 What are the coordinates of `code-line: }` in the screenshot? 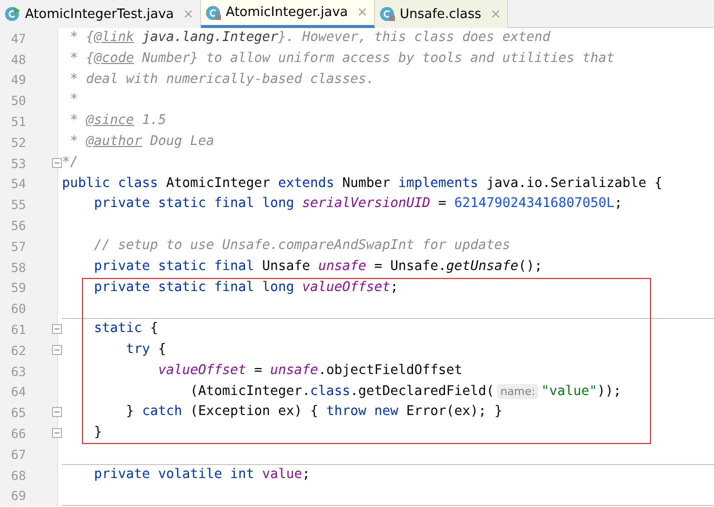 It's located at (97, 433).